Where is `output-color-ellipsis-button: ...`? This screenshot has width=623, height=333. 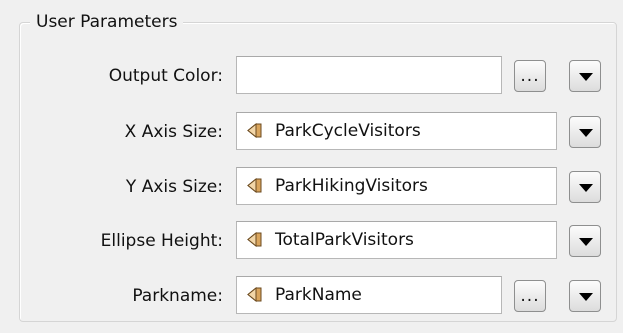
output-color-ellipsis-button: ... is located at coordinates (530, 76).